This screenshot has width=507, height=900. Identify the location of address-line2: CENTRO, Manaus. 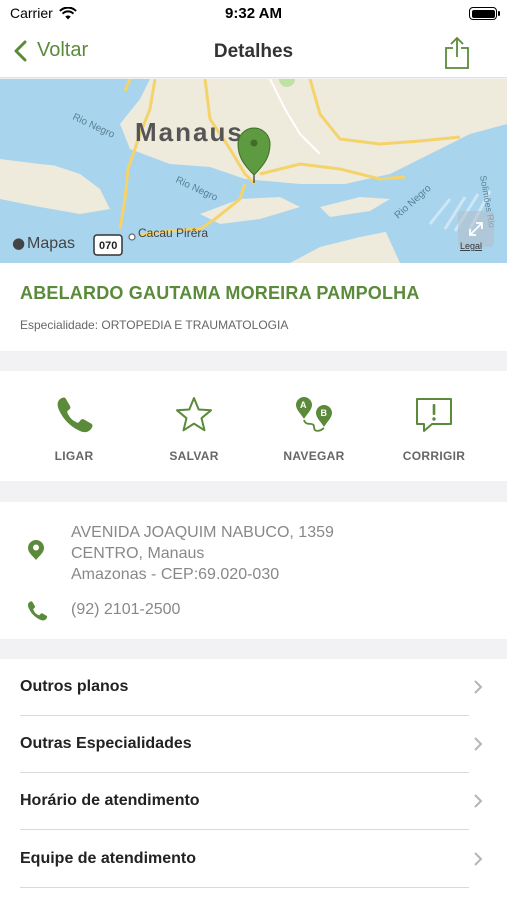
(138, 553).